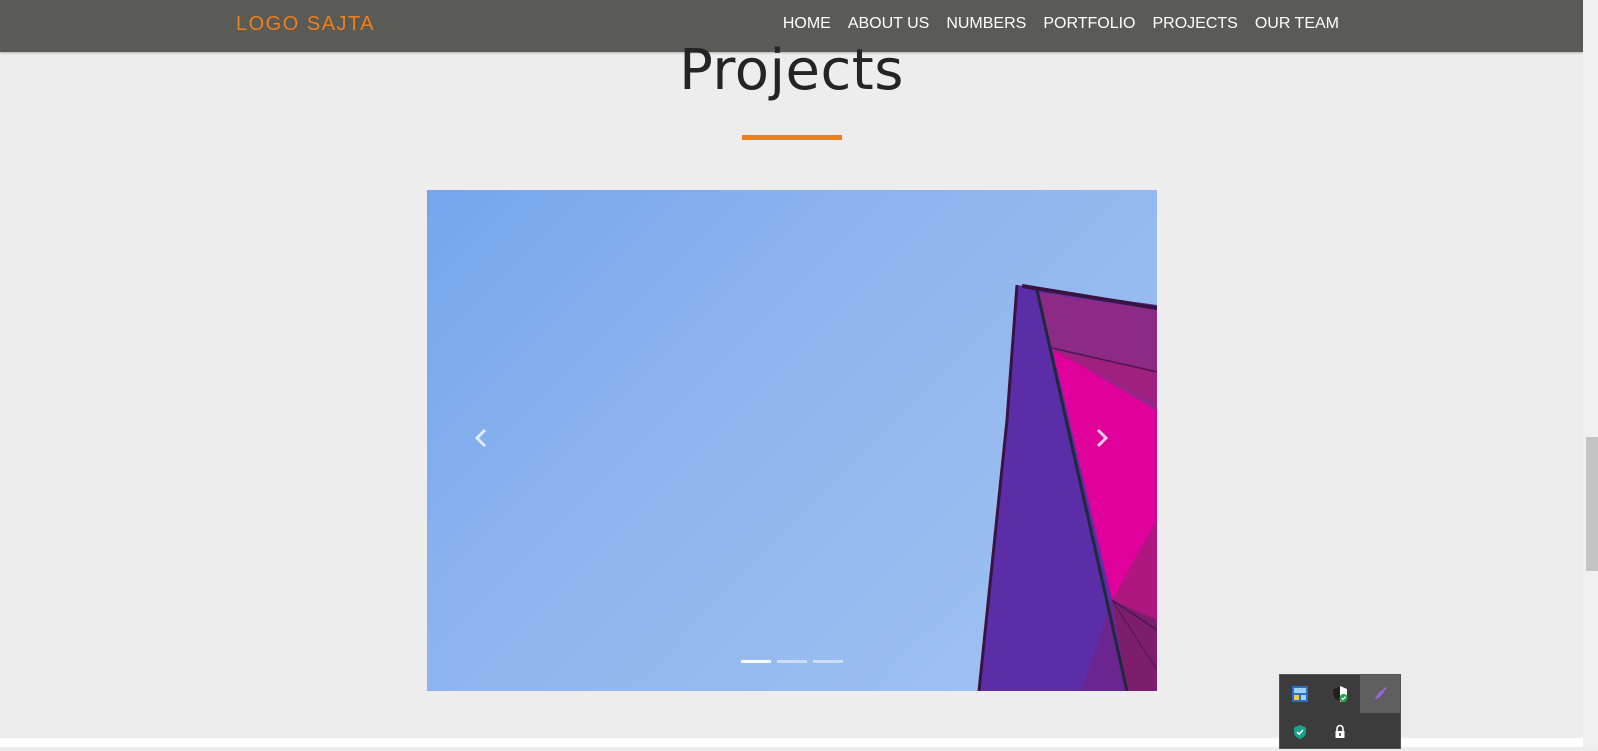 The height and width of the screenshot is (751, 1598). Describe the element at coordinates (305, 24) in the screenshot. I see `site-logo: LOGO SAJTA` at that location.